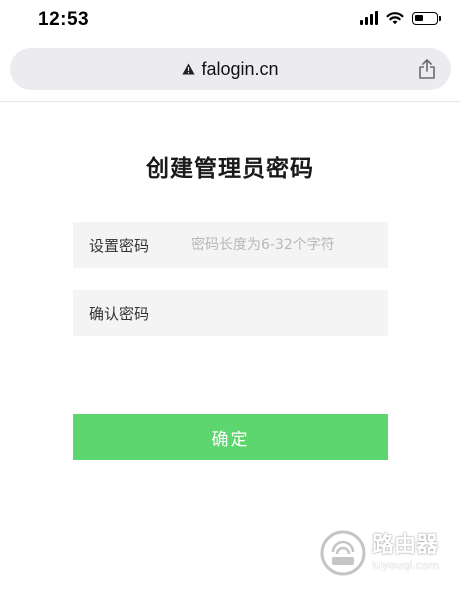  What do you see at coordinates (405, 545) in the screenshot?
I see `watermark-cn: 路由器` at bounding box center [405, 545].